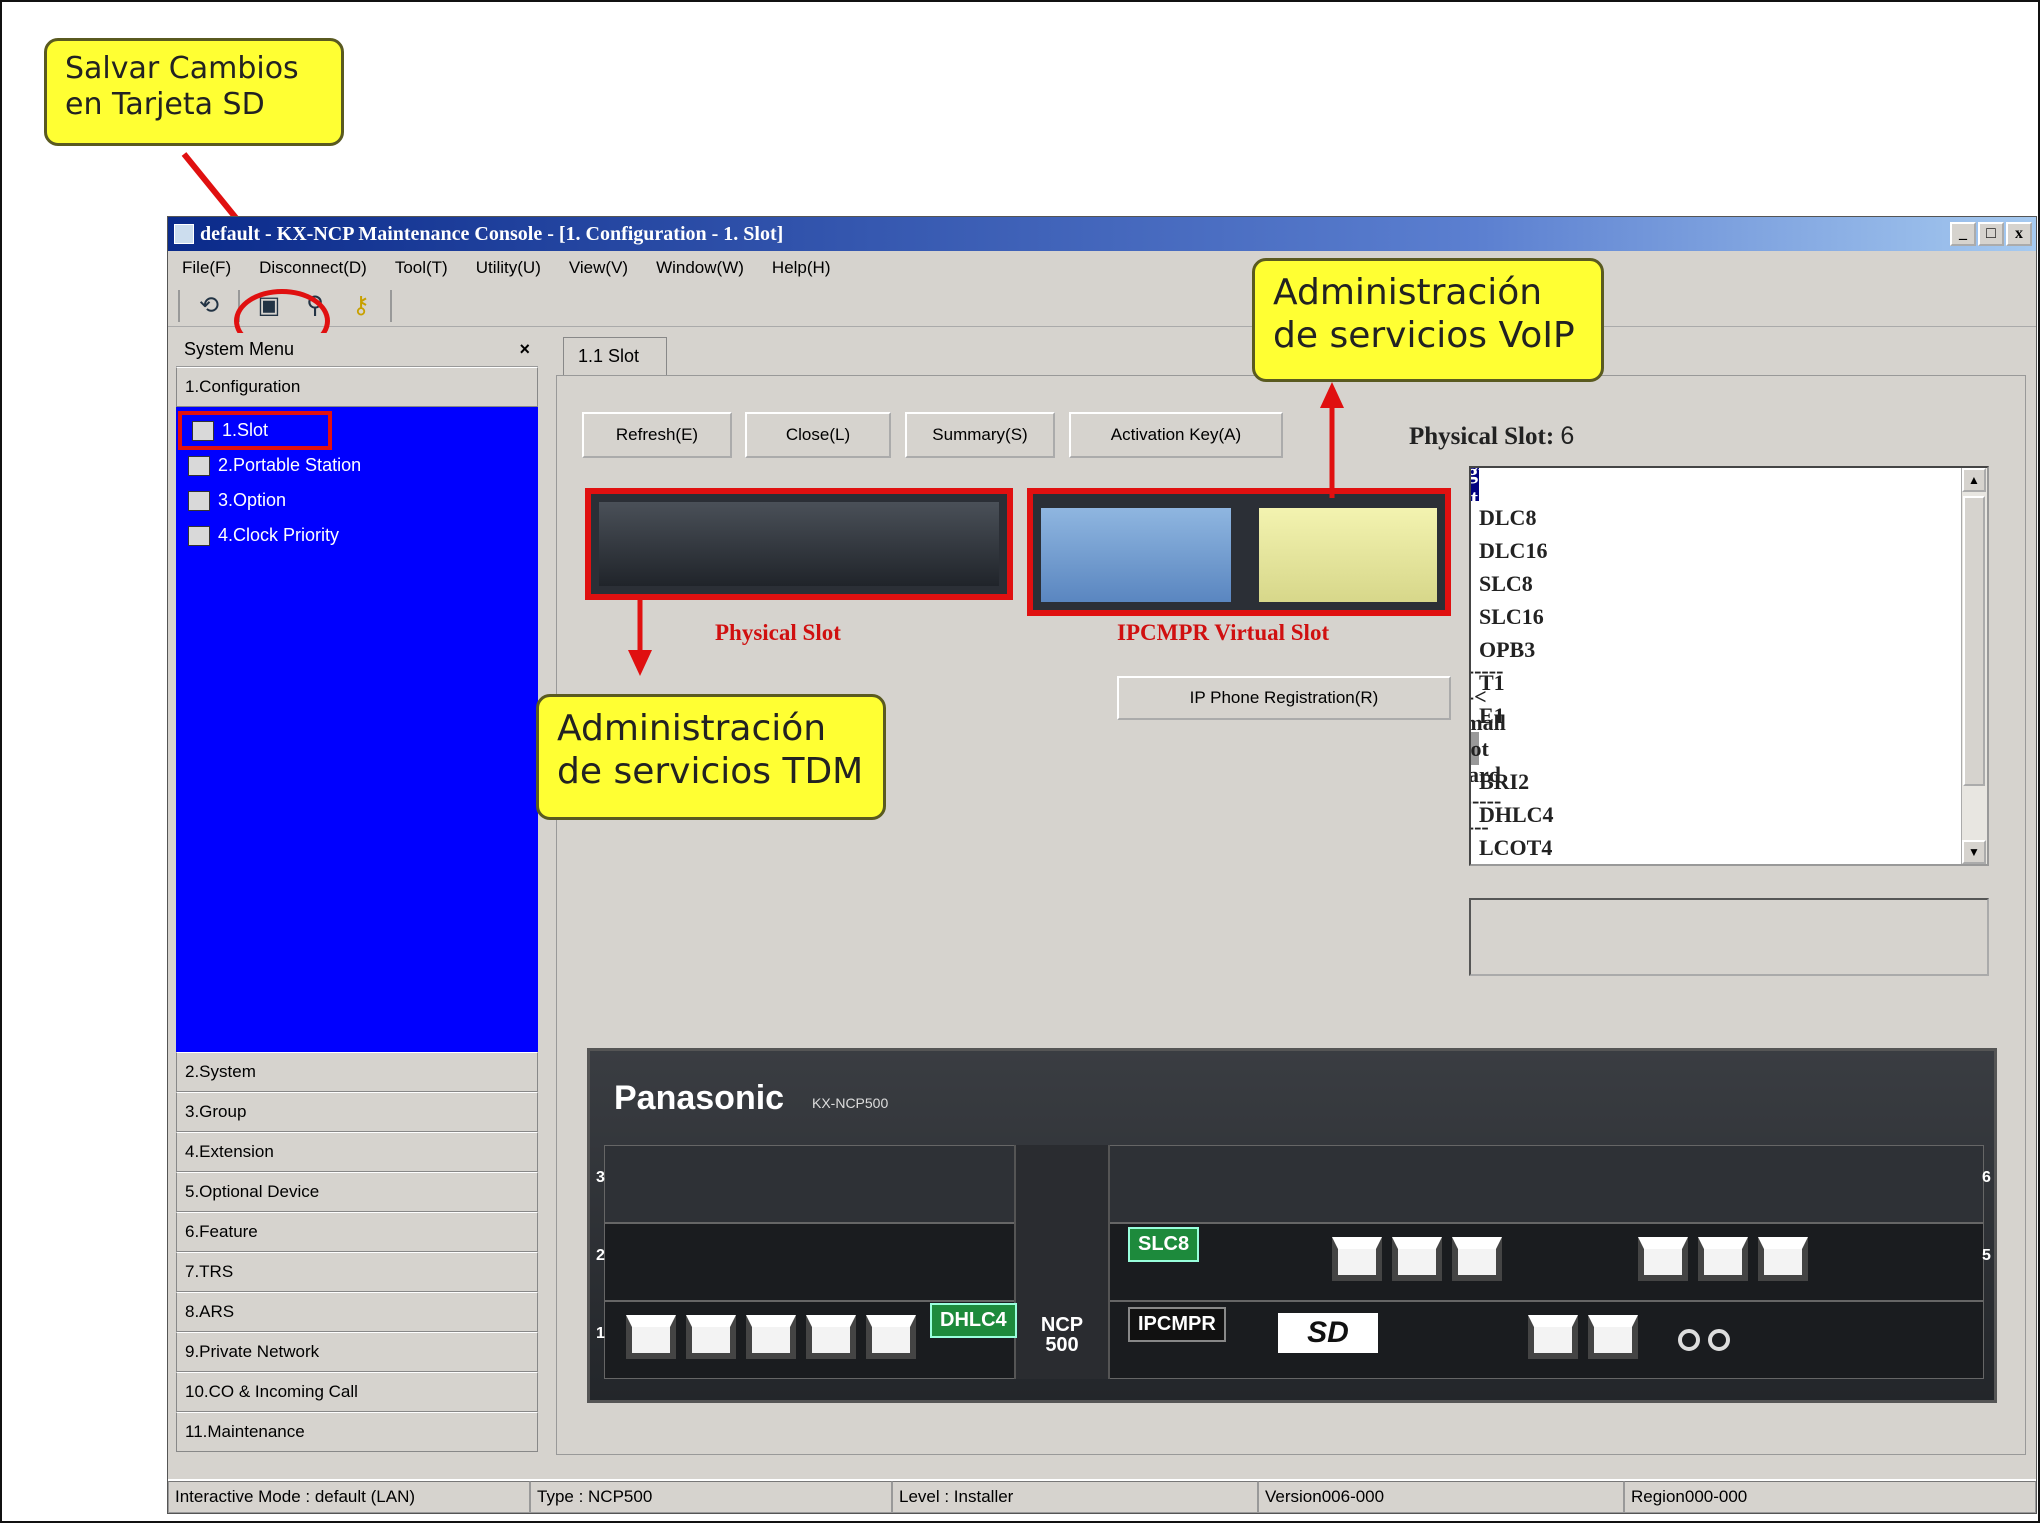  I want to click on virtual-slot-right-board, so click(1348, 555).